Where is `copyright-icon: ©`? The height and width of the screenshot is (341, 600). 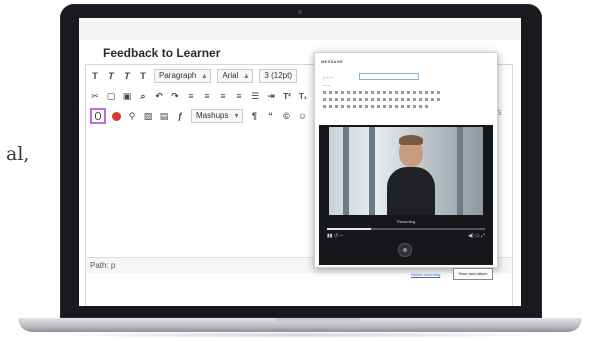
copyright-icon: © is located at coordinates (286, 116).